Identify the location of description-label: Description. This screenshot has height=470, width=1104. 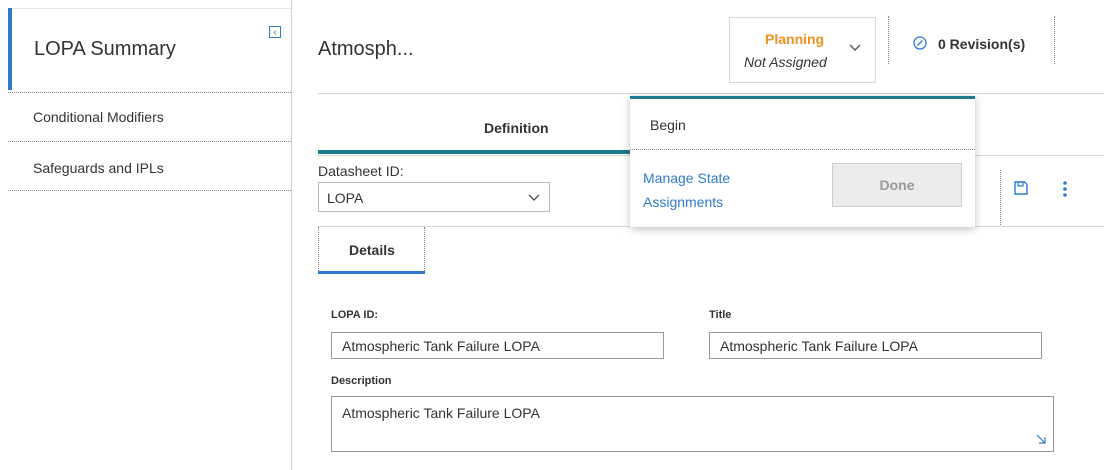
(361, 381).